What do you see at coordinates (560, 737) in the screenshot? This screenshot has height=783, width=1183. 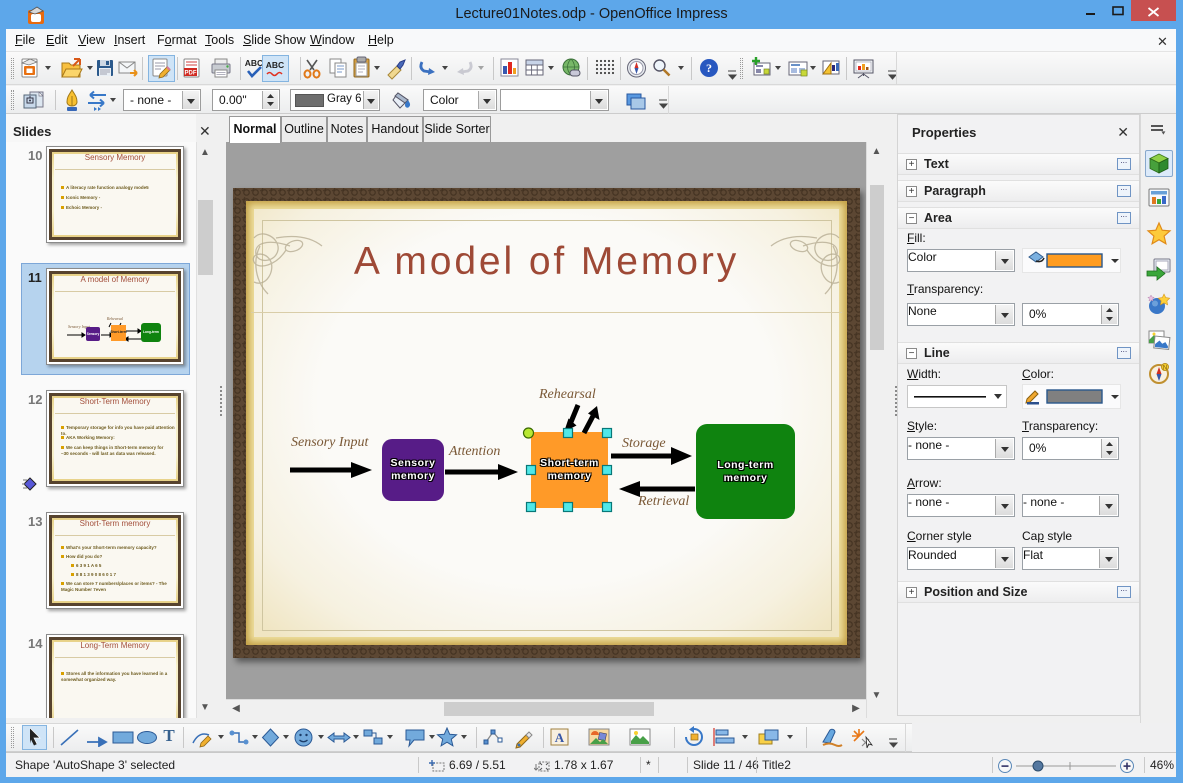 I see `svg-text: A` at bounding box center [560, 737].